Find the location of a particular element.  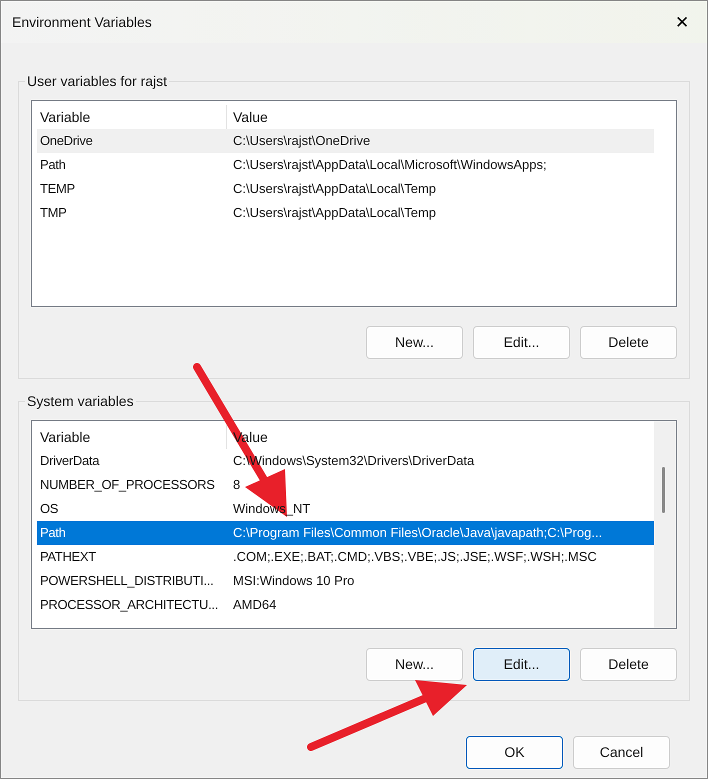

variable-name: OS is located at coordinates (49, 509).